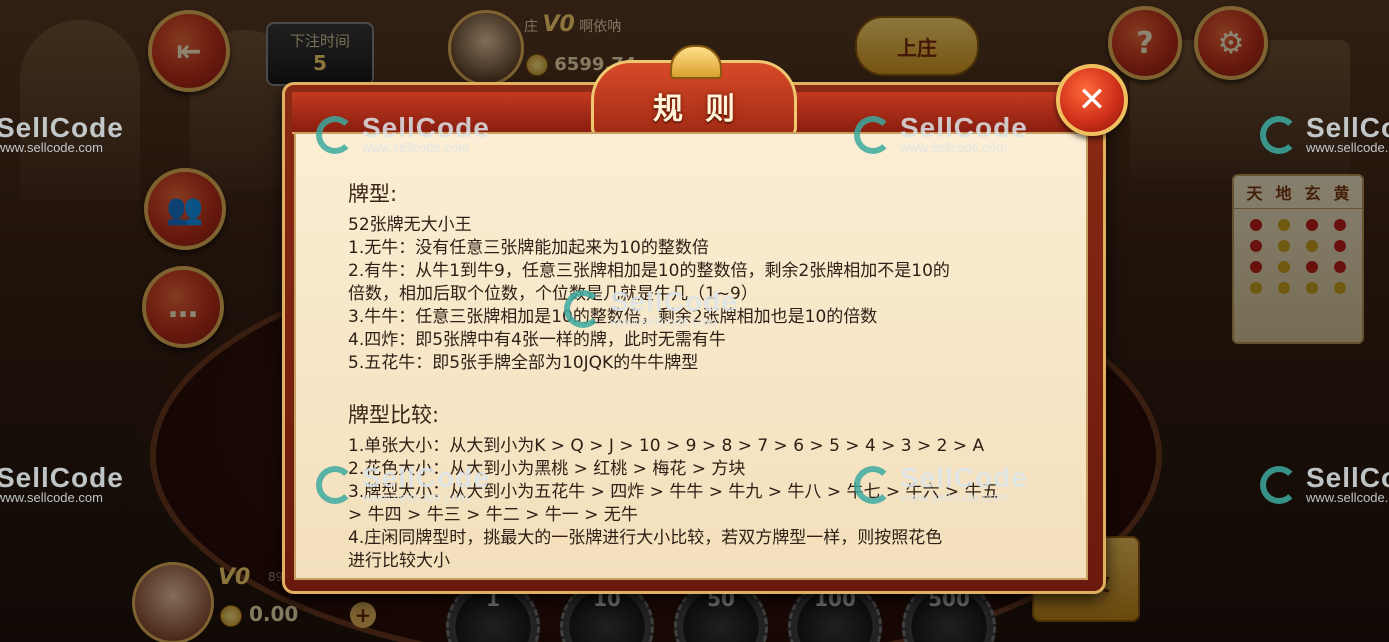 The width and height of the screenshot is (1389, 642). I want to click on close-icon: ✕, so click(1092, 100).